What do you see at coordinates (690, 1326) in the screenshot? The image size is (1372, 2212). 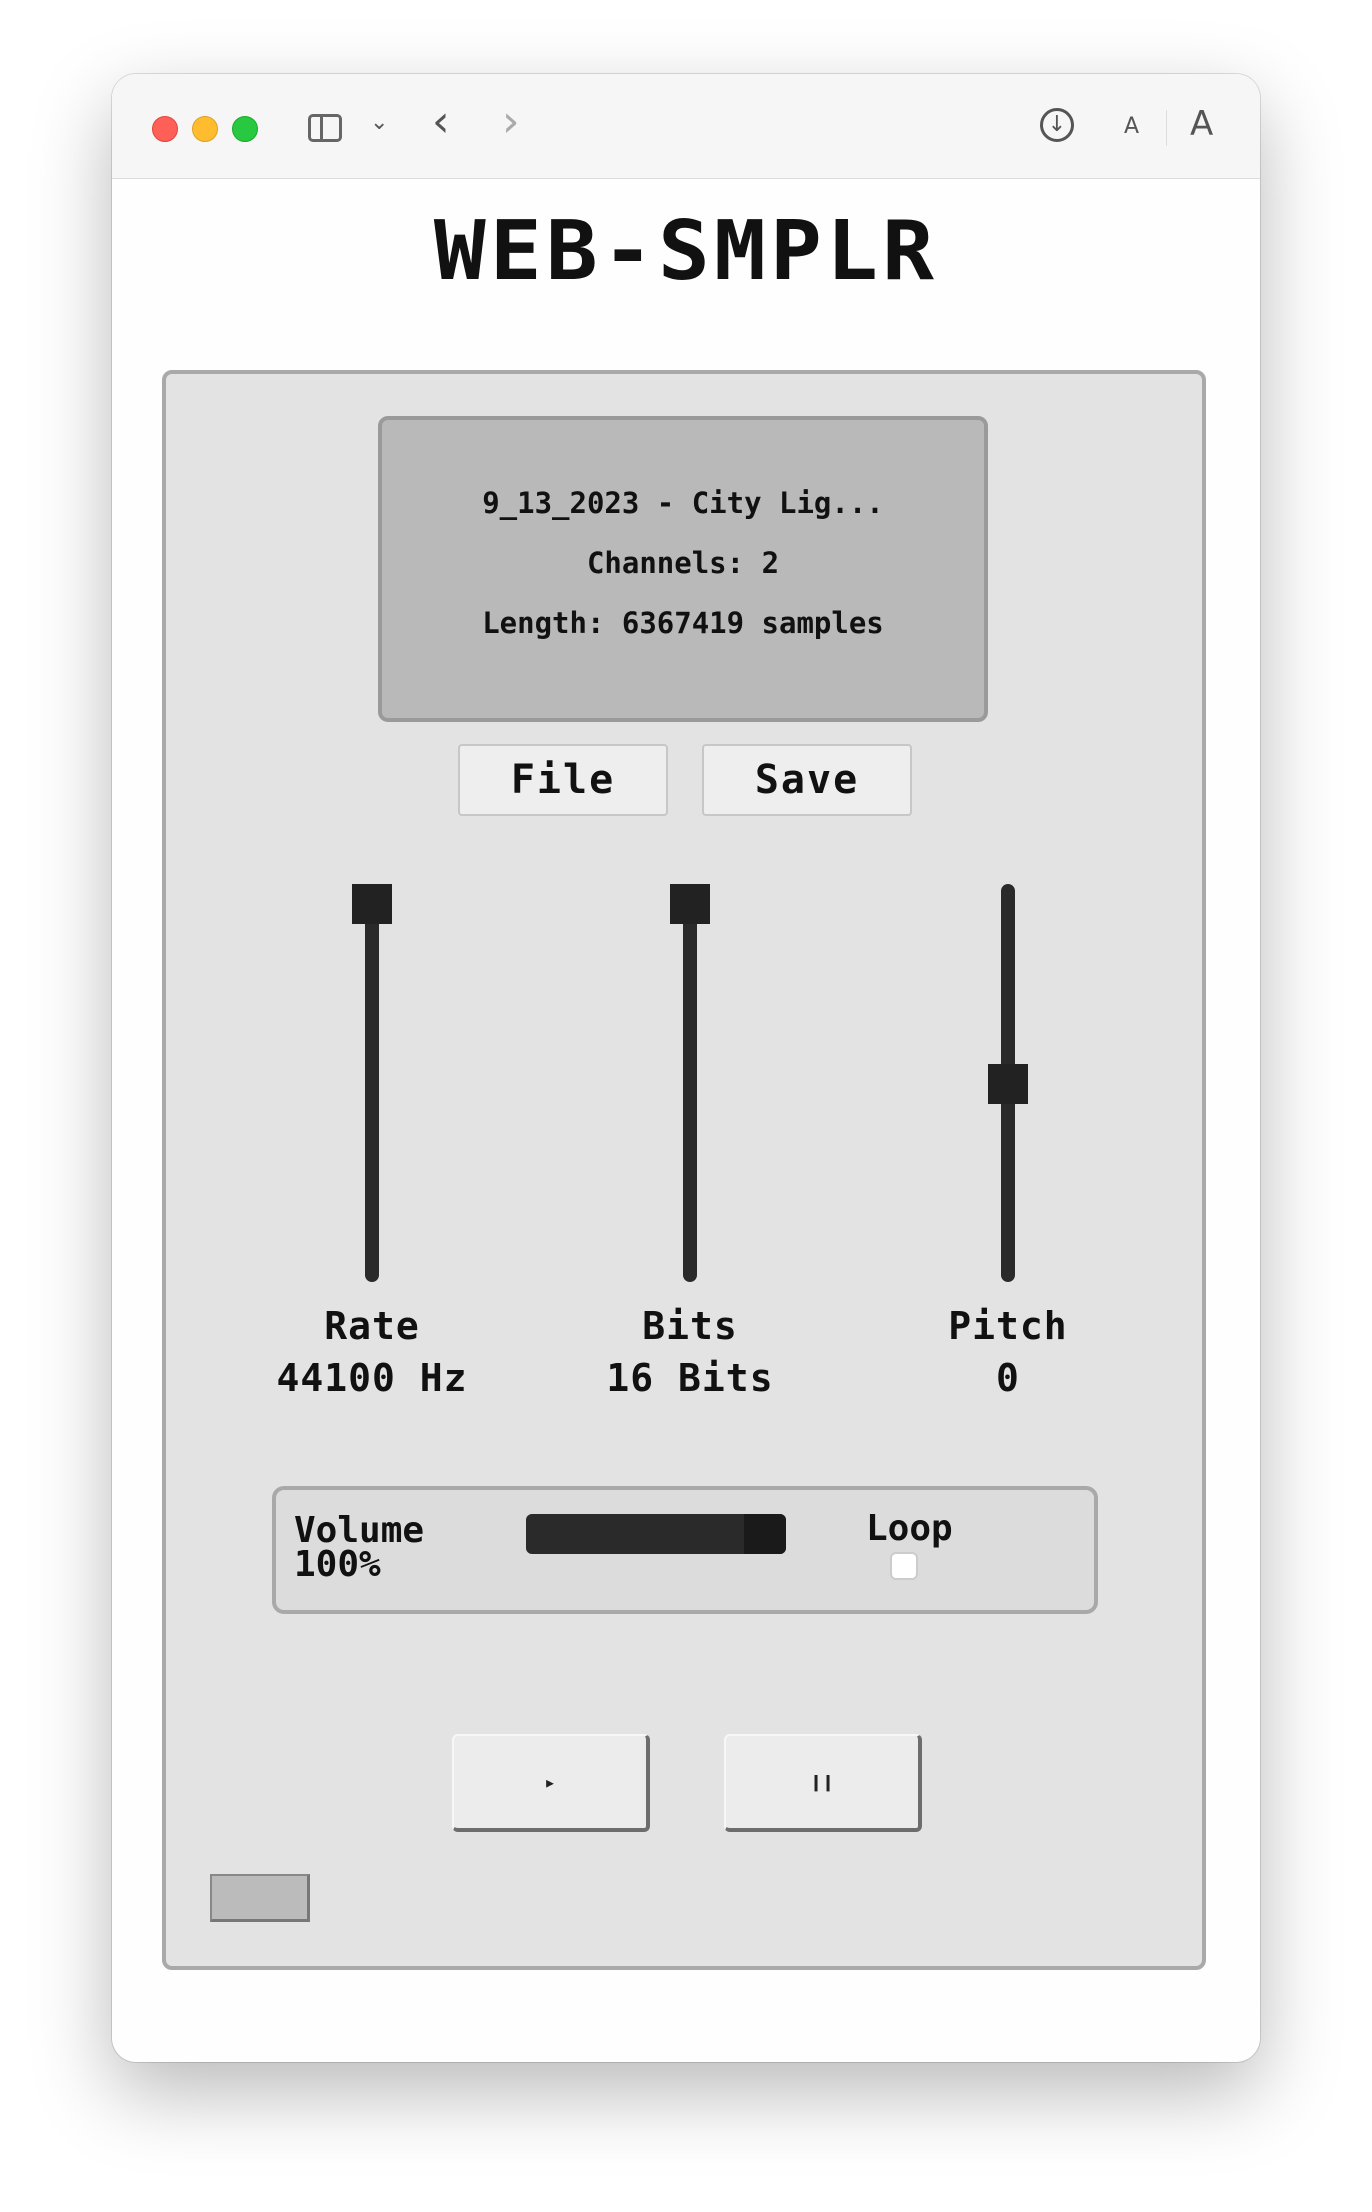 I see `bits-label: Bits` at bounding box center [690, 1326].